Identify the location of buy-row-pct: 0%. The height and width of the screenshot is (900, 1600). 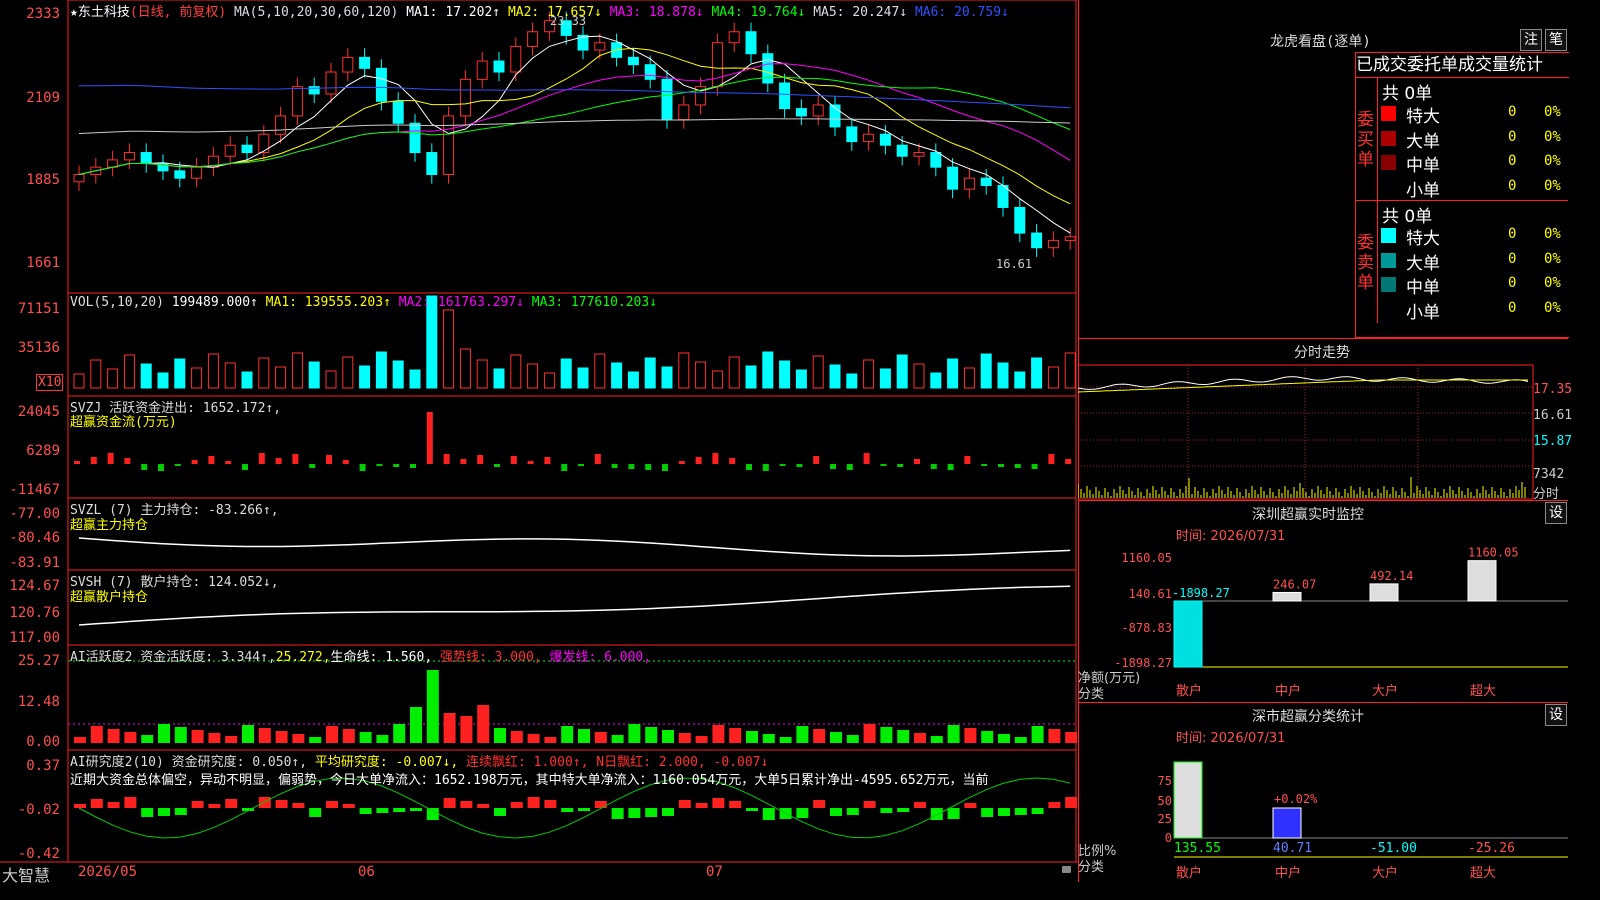
(1552, 161).